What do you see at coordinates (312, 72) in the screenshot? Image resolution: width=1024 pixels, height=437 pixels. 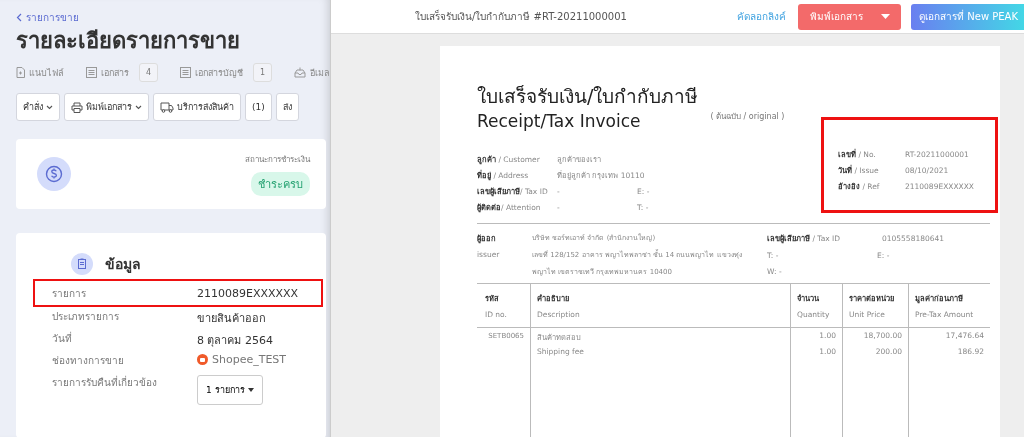 I see `tab: อีเมล` at bounding box center [312, 72].